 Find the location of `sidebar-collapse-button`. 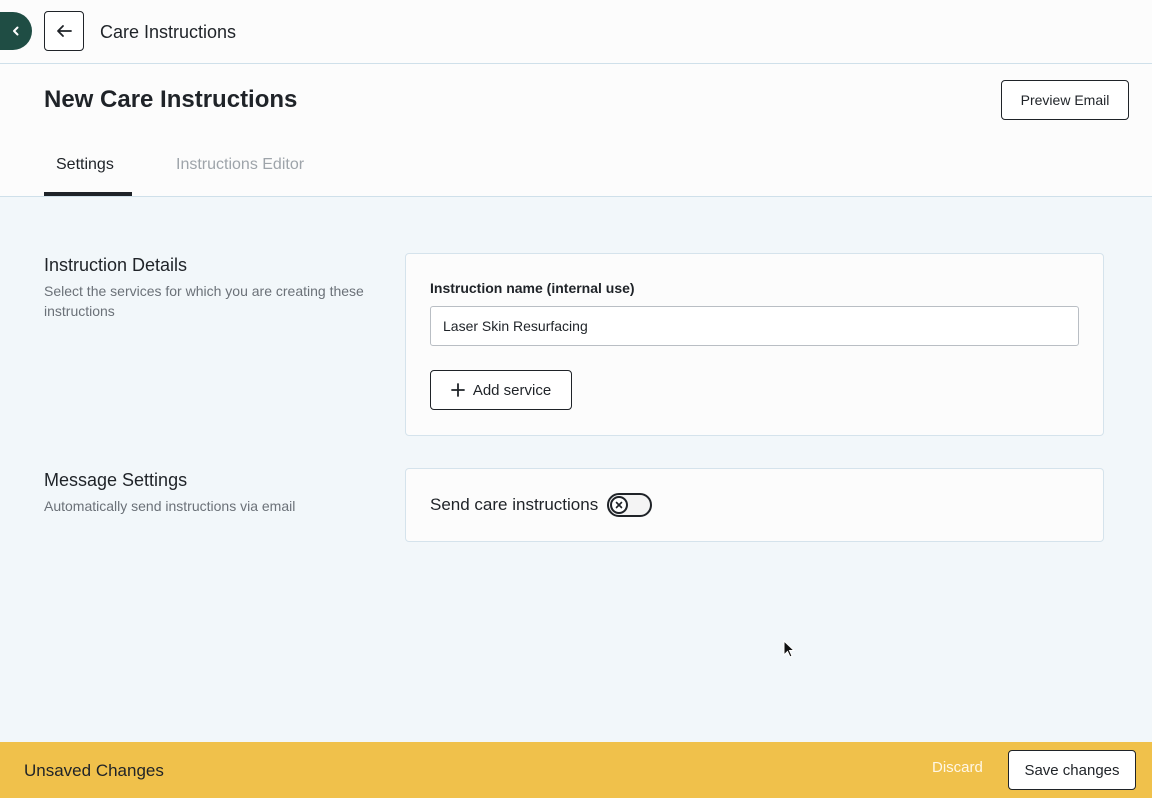

sidebar-collapse-button is located at coordinates (16, 31).